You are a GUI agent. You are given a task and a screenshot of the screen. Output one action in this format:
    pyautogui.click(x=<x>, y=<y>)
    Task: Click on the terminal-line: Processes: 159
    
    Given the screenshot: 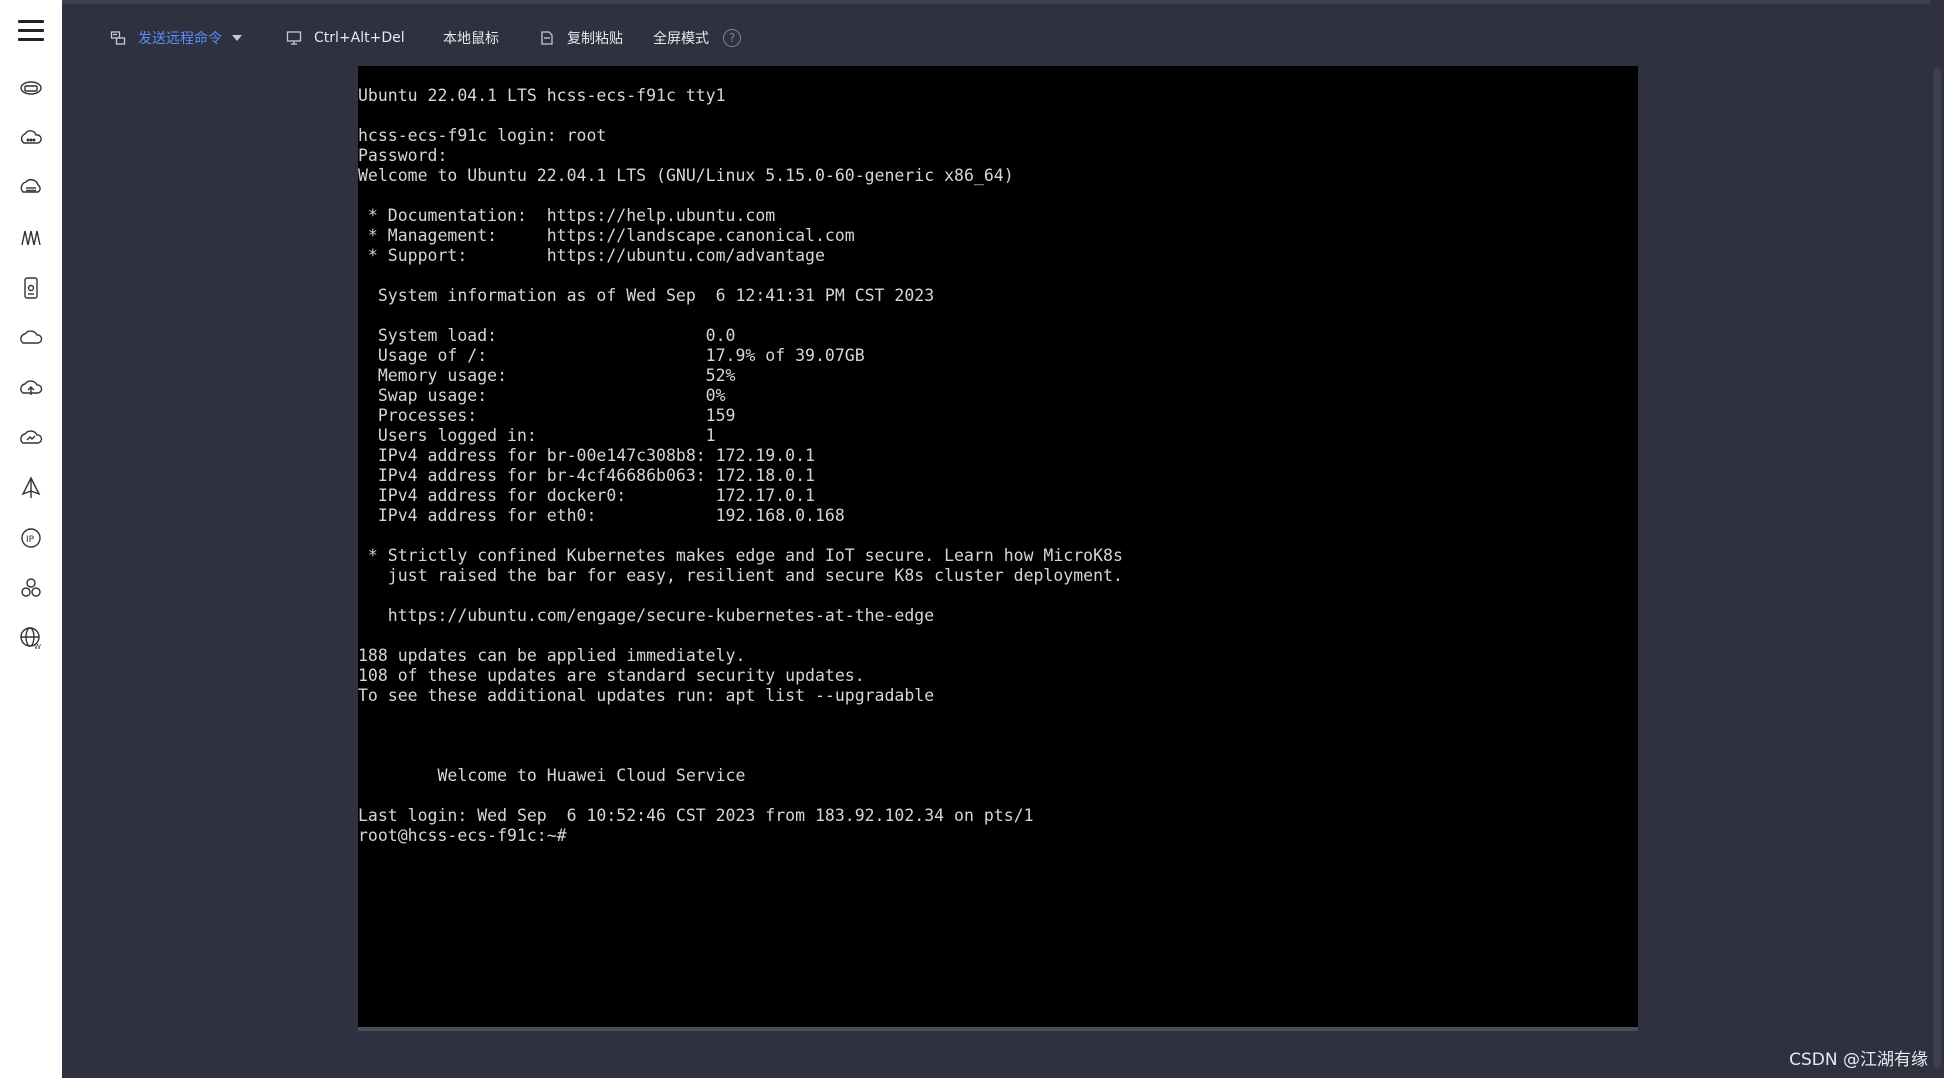 What is the action you would take?
    pyautogui.click(x=547, y=415)
    